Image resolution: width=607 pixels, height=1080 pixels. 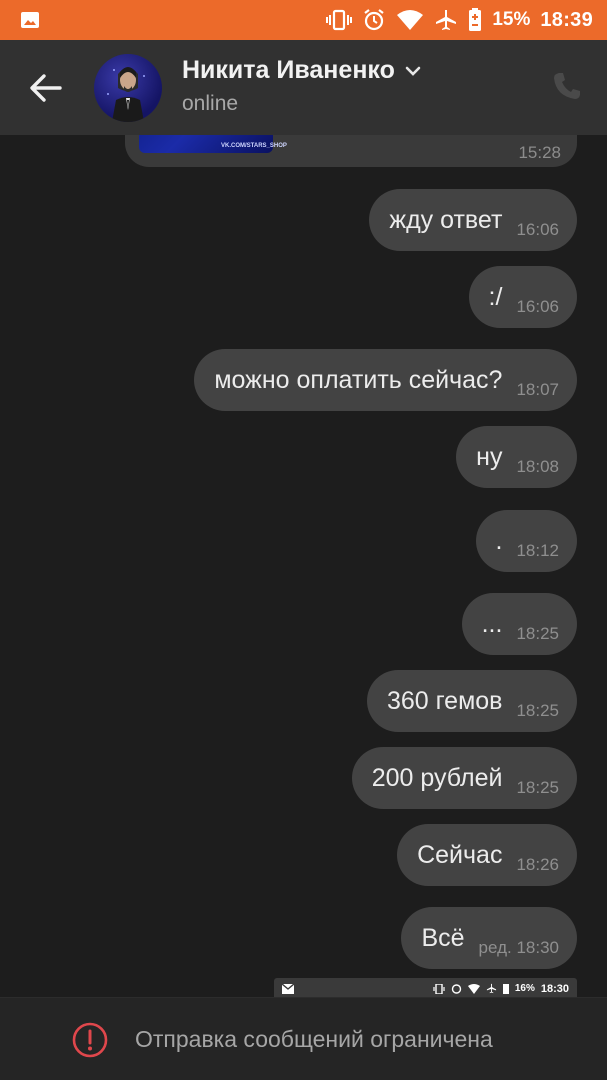 I want to click on message-time: ред. 18:30, so click(x=518, y=947).